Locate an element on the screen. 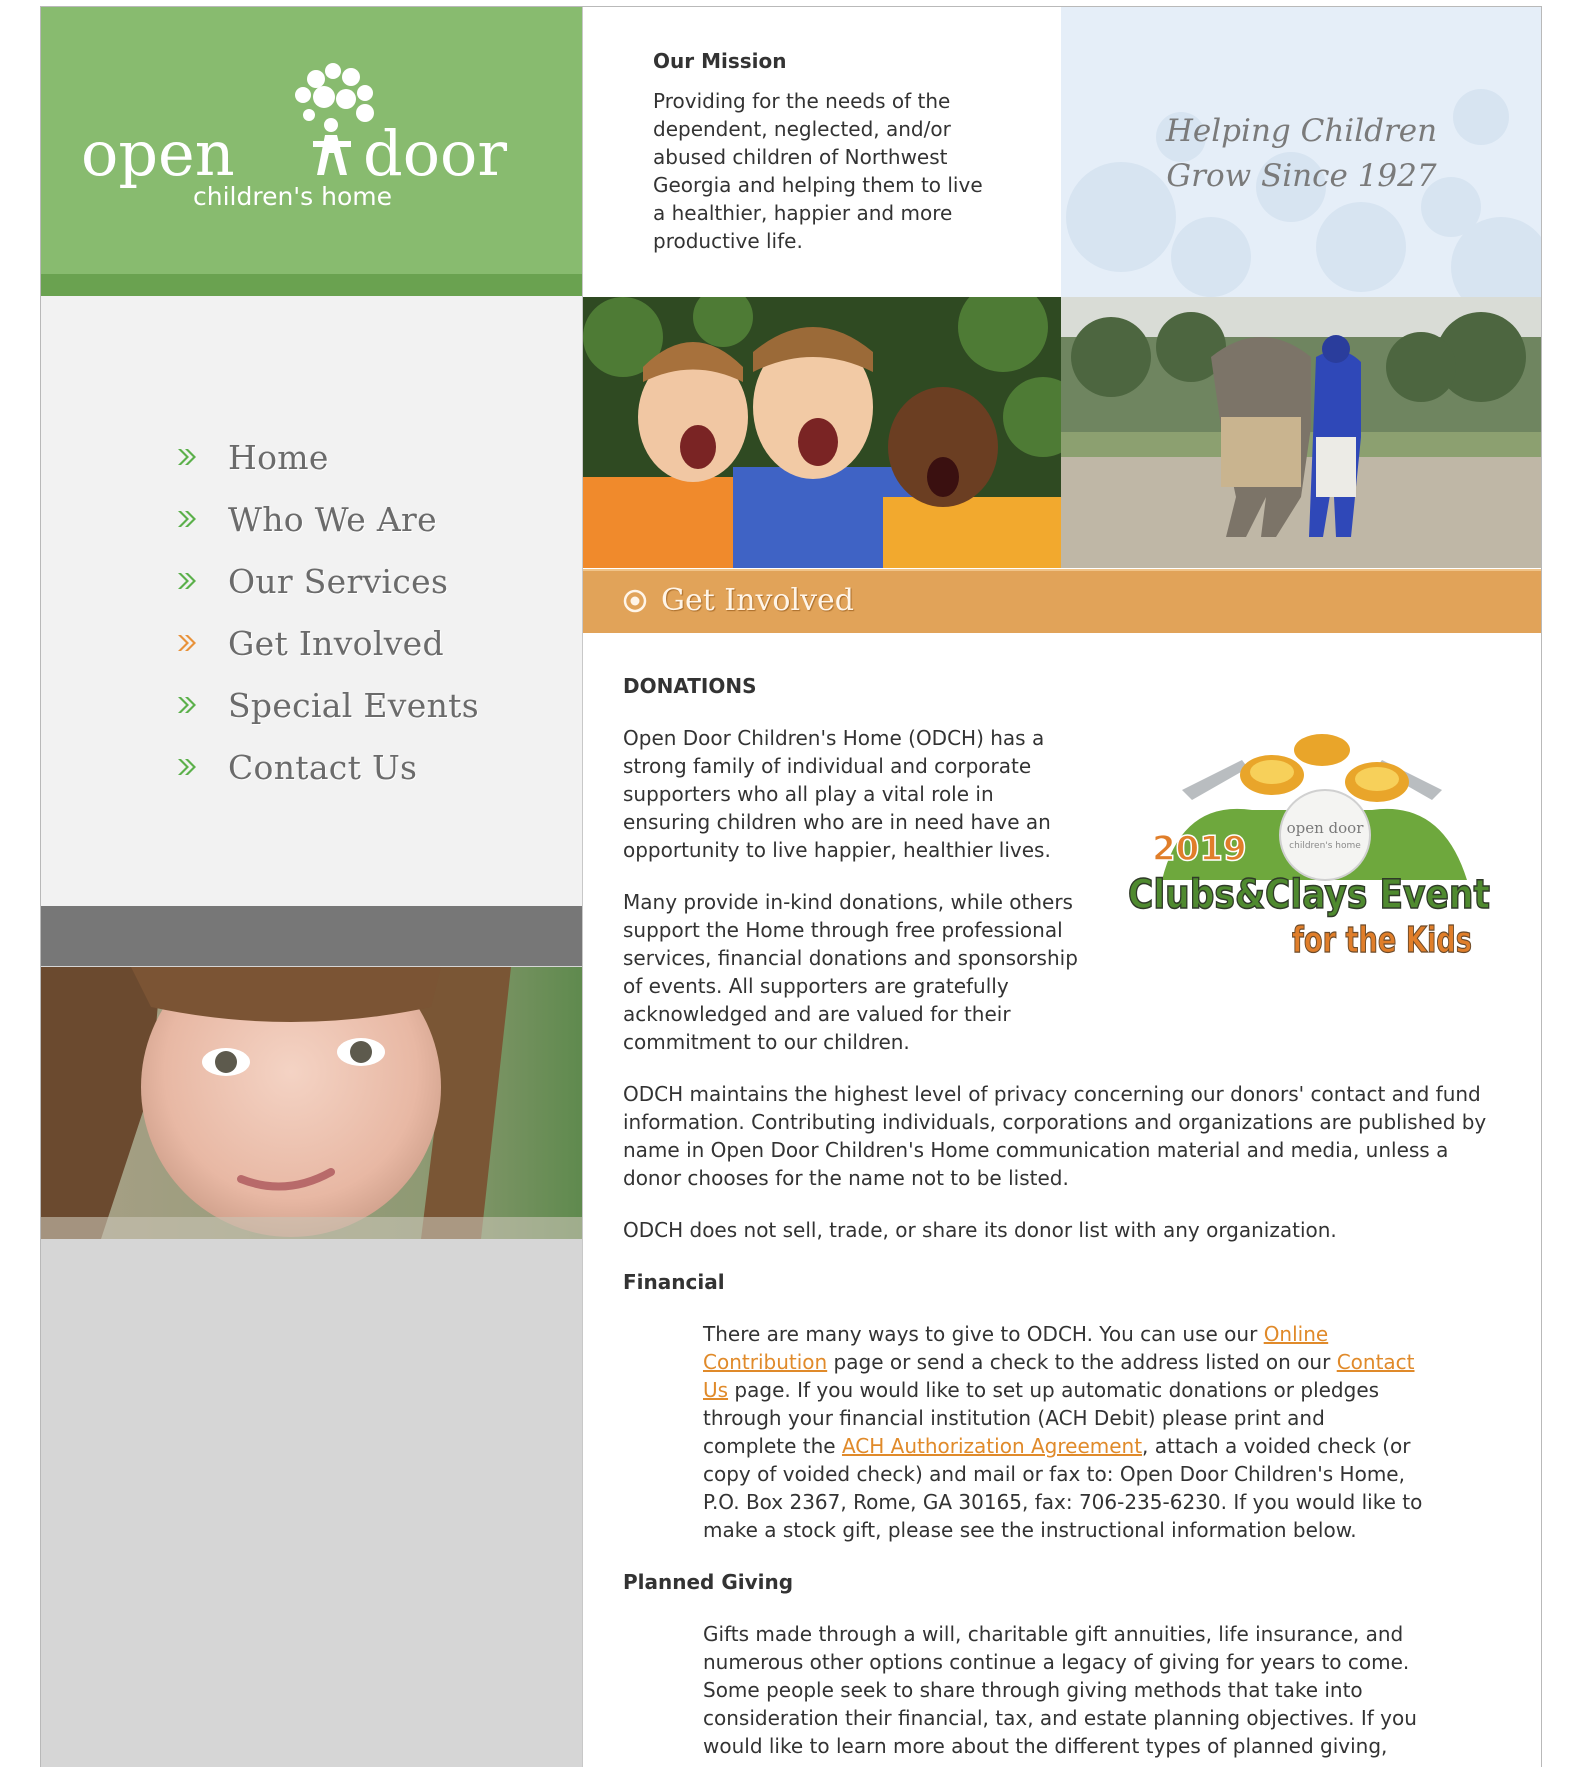 The width and height of the screenshot is (1580, 1767). svg-text: open is located at coordinates (158, 153).